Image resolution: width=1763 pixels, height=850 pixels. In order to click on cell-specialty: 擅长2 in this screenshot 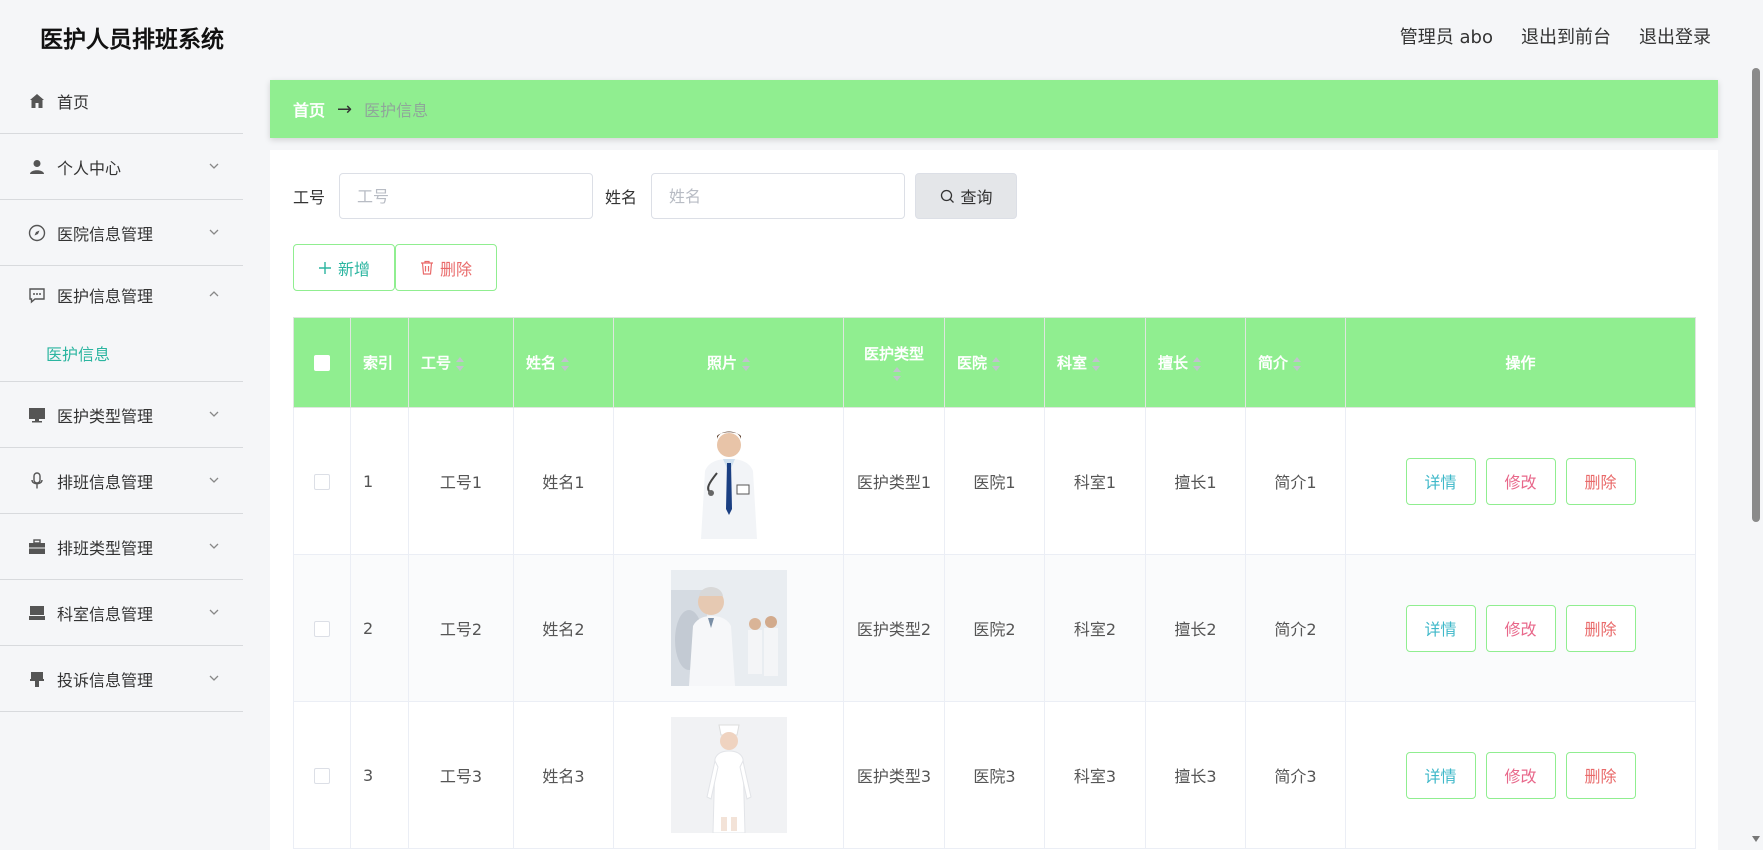, I will do `click(1195, 628)`.